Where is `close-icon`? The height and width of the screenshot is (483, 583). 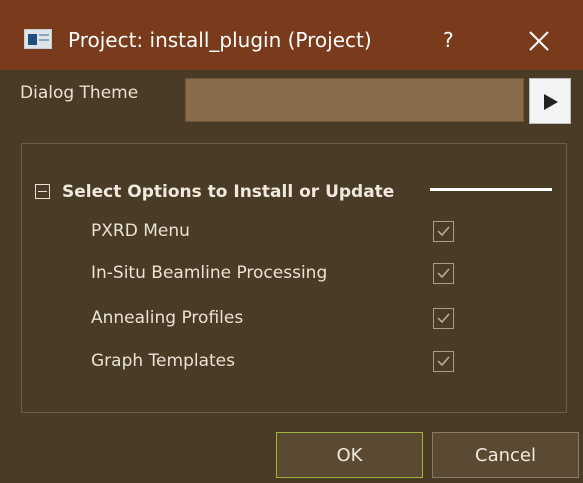 close-icon is located at coordinates (539, 41).